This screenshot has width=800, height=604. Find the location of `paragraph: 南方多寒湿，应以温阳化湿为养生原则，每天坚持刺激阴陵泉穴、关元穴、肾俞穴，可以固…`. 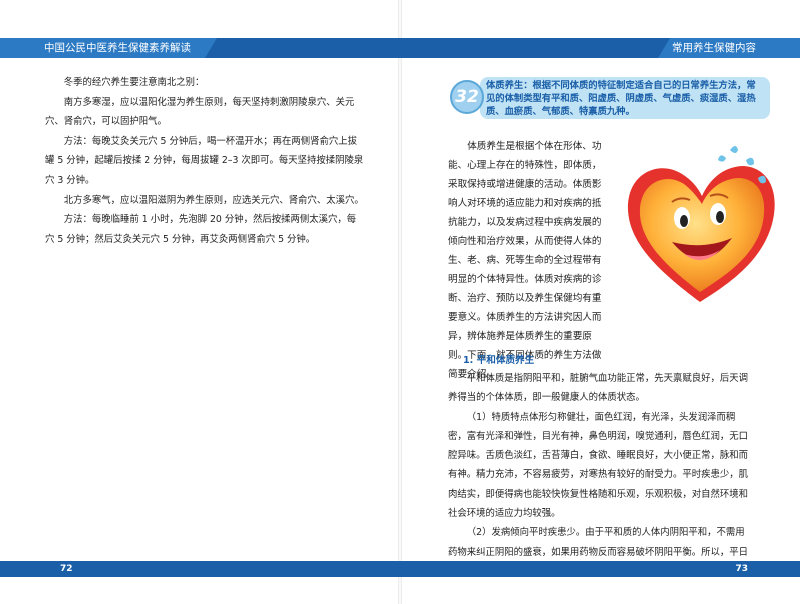

paragraph: 南方多寒湿，应以温阳化湿为养生原则，每天坚持刺激阴陵泉穴、关元穴、肾俞穴，可以固… is located at coordinates (200, 112).